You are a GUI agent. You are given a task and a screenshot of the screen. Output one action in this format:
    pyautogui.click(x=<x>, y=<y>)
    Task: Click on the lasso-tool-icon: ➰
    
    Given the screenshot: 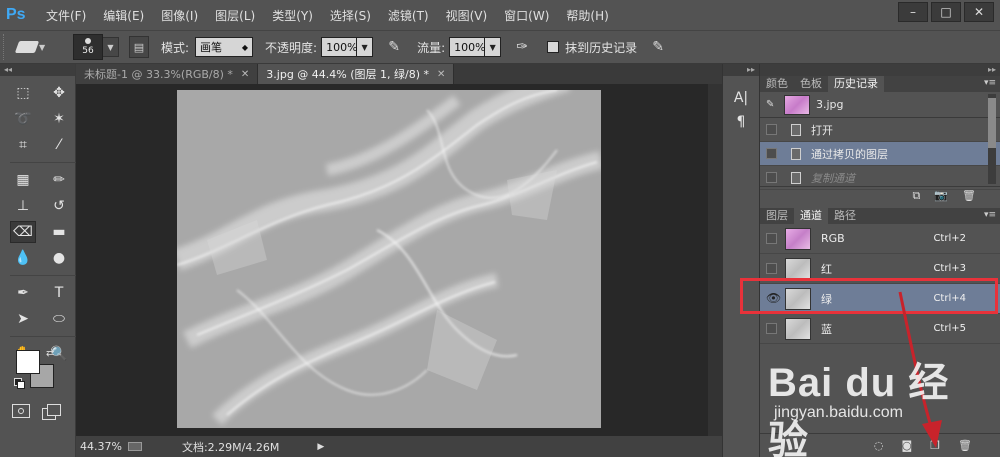 What is the action you would take?
    pyautogui.click(x=23, y=119)
    